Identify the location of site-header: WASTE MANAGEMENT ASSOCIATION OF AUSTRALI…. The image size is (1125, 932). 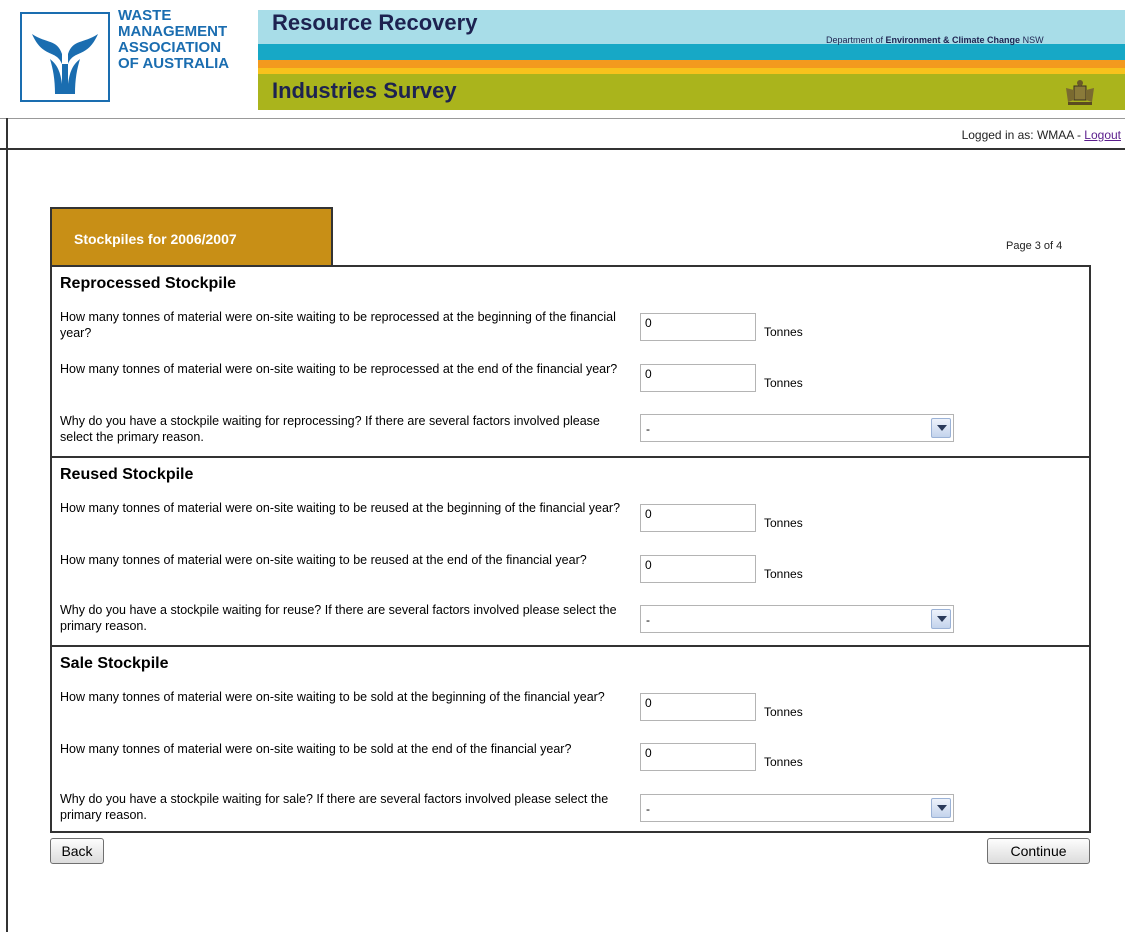
(562, 56).